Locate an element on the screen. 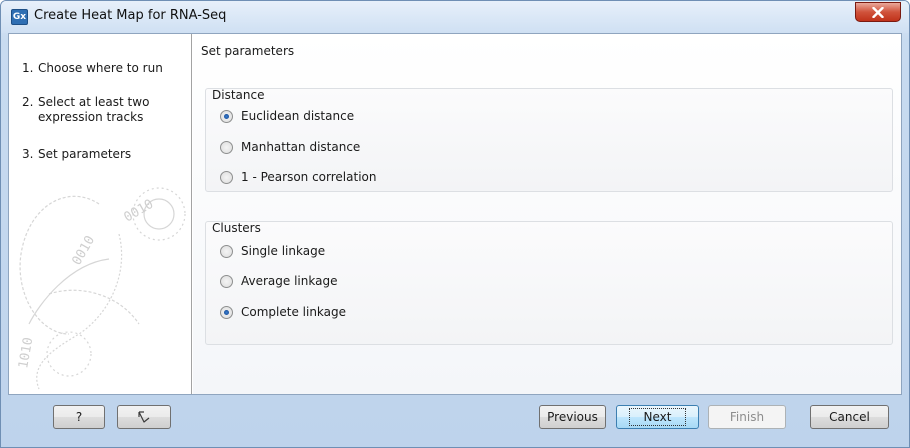 This screenshot has width=910, height=448. radio-average-linkage: Average linkage is located at coordinates (278, 281).